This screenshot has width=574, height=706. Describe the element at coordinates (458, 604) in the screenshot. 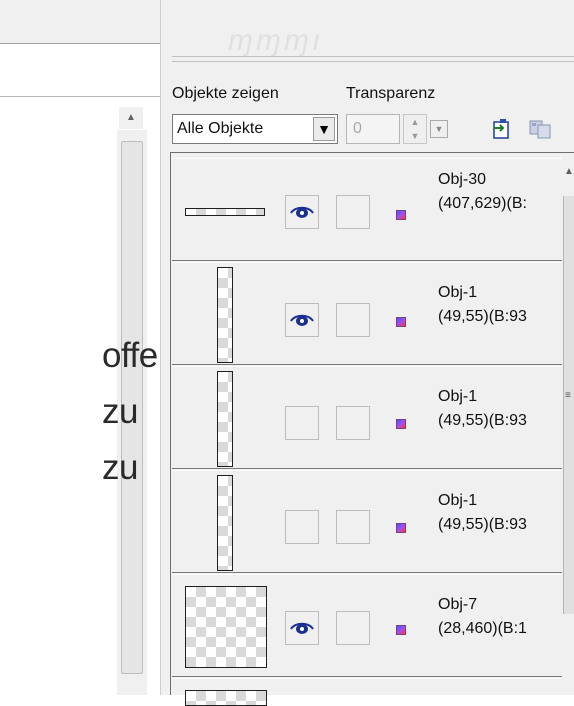

I see `object-name: Obj-7` at that location.